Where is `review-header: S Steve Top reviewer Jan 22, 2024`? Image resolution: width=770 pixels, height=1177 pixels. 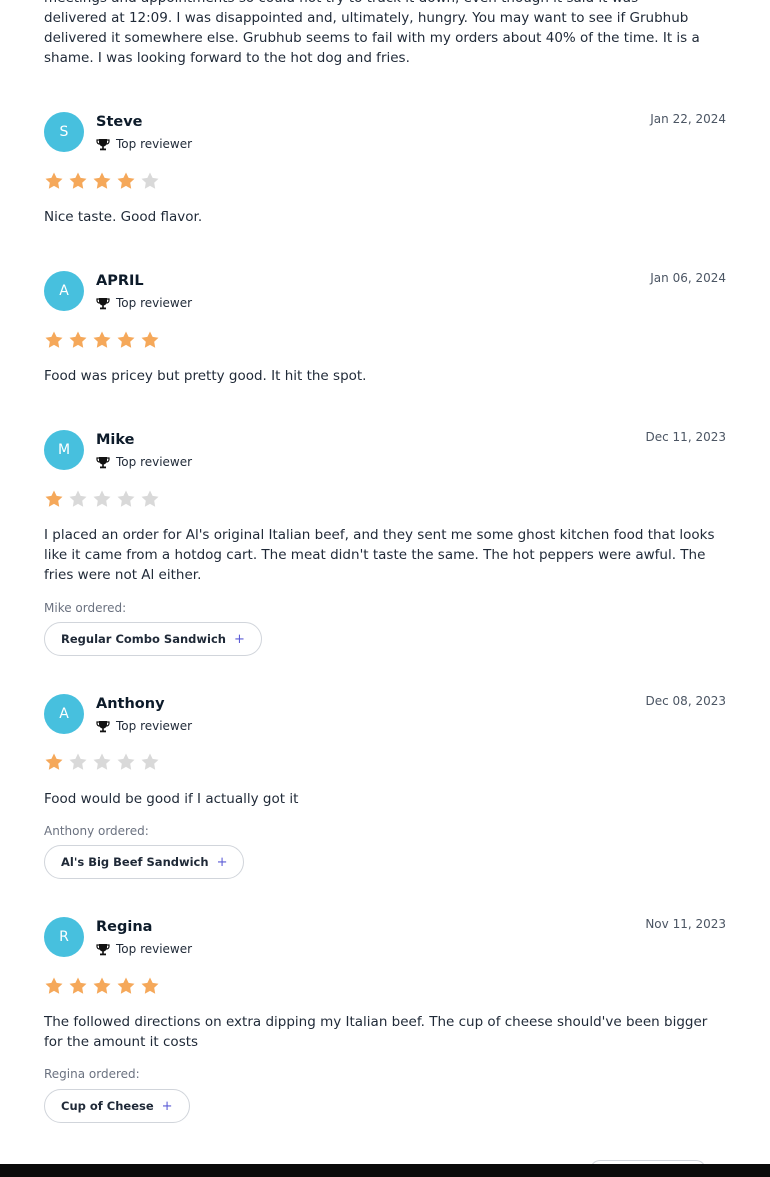
review-header: S Steve Top reviewer Jan 22, 2024 is located at coordinates (385, 136).